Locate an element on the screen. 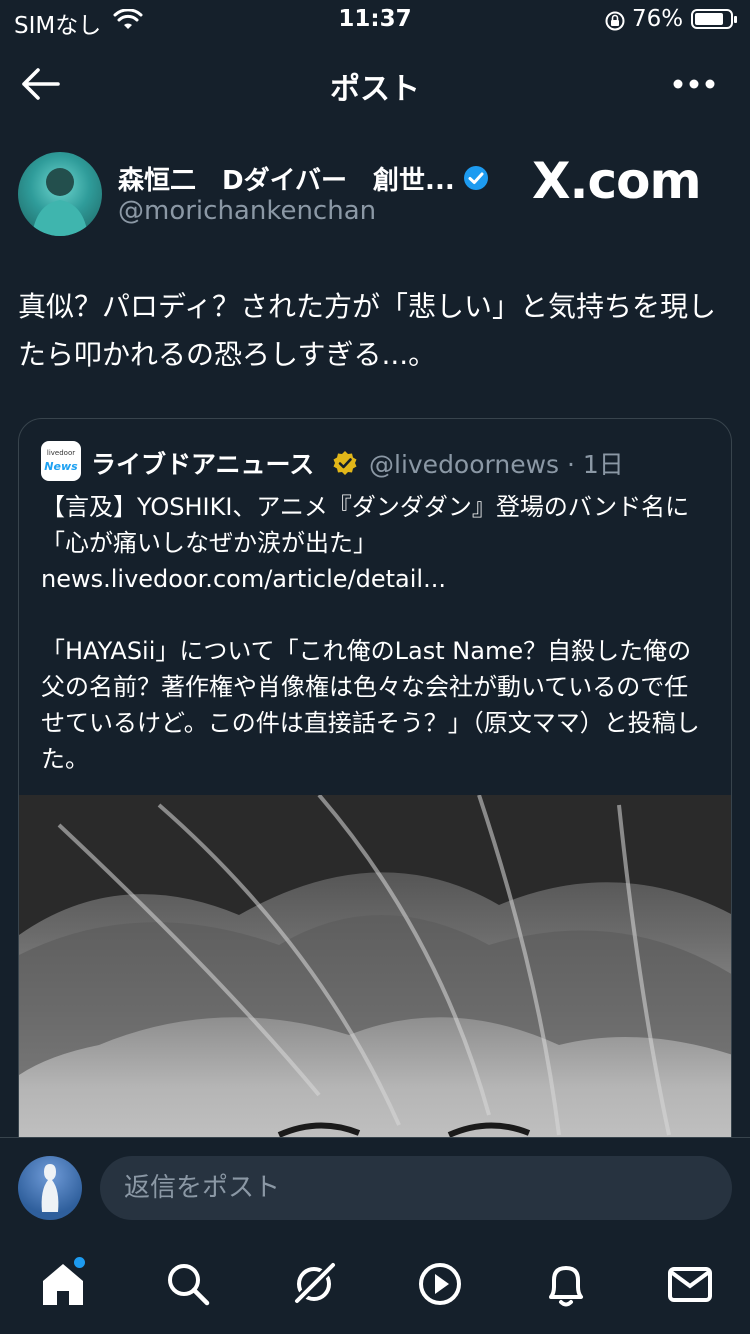 This screenshot has width=750, height=1334. search-icon is located at coordinates (188, 1284).